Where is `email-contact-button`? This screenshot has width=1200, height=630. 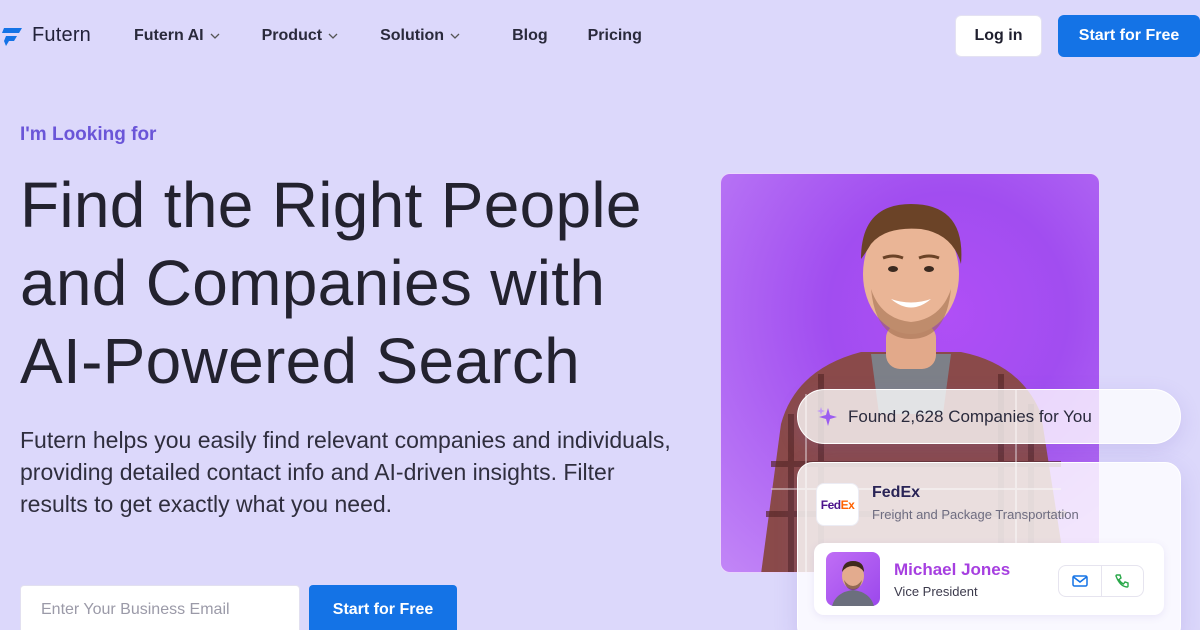
email-contact-button is located at coordinates (1080, 581).